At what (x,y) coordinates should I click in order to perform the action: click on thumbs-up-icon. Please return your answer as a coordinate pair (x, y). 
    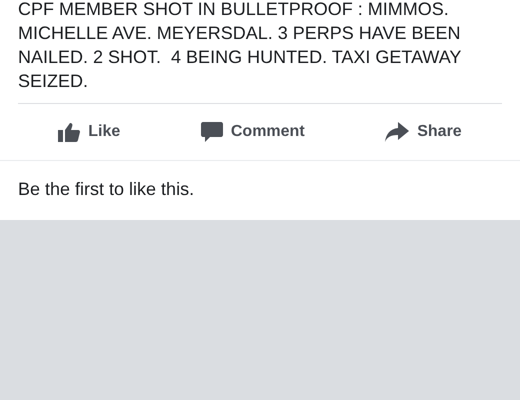
    Looking at the image, I should click on (69, 132).